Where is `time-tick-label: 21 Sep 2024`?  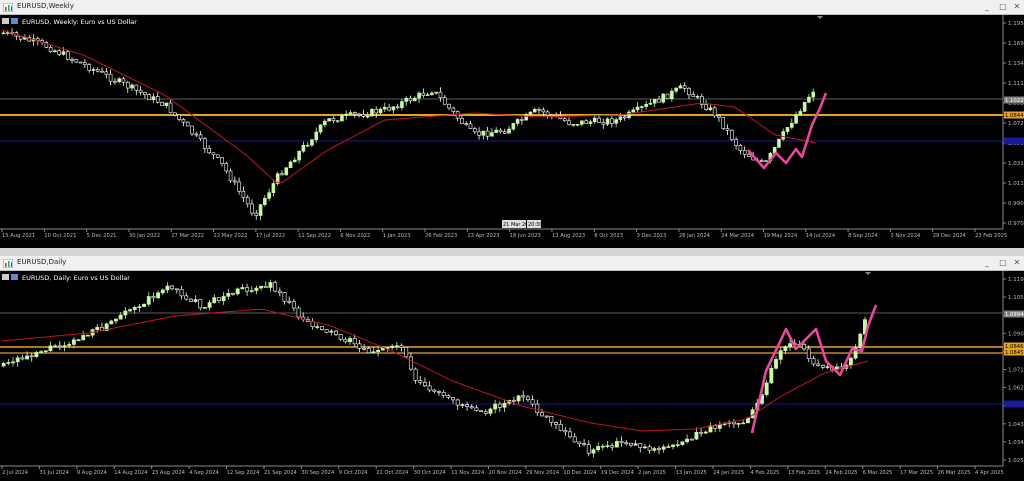
time-tick-label: 21 Sep 2024 is located at coordinates (281, 473).